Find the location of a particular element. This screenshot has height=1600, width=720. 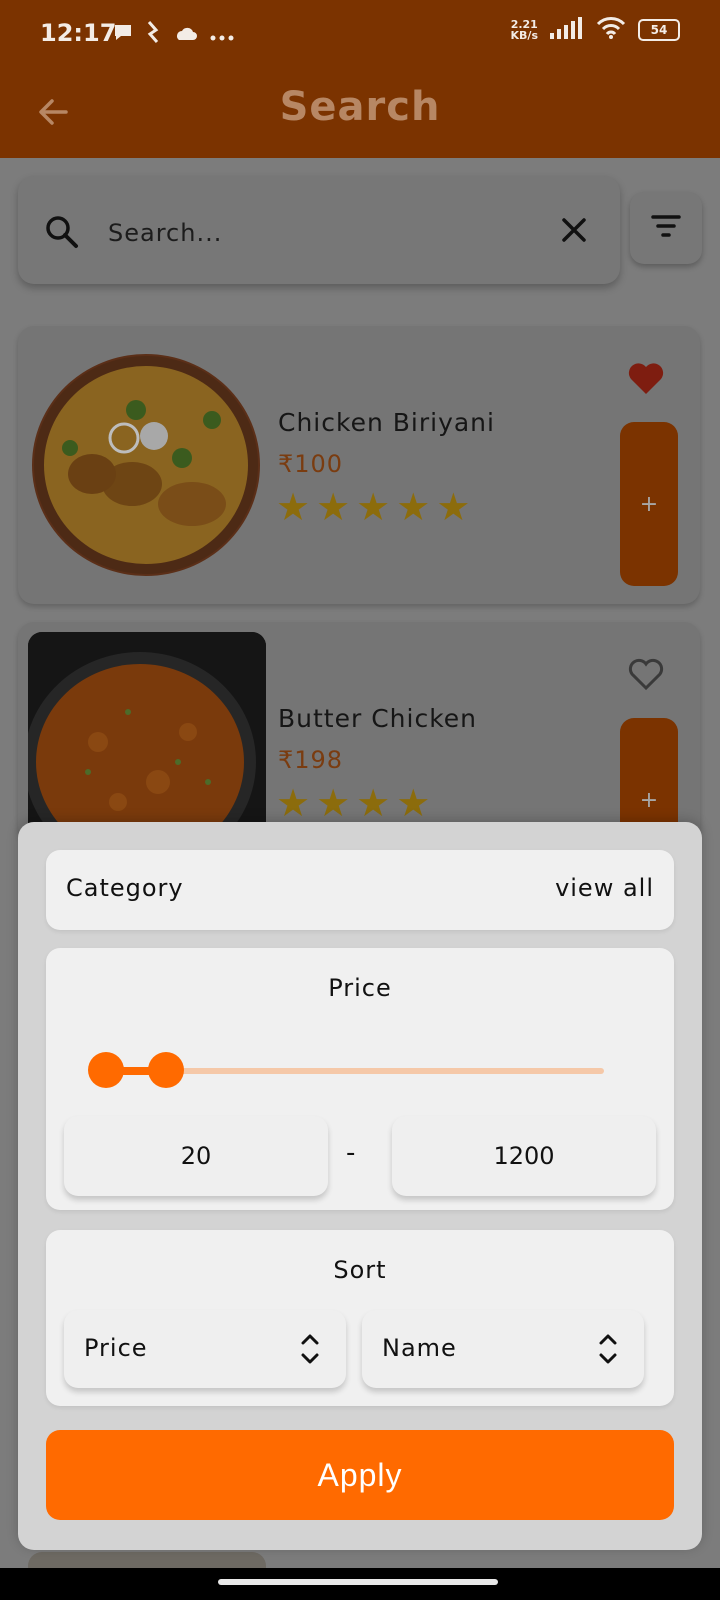

favorite-filled-heart-icon is located at coordinates (646, 380).